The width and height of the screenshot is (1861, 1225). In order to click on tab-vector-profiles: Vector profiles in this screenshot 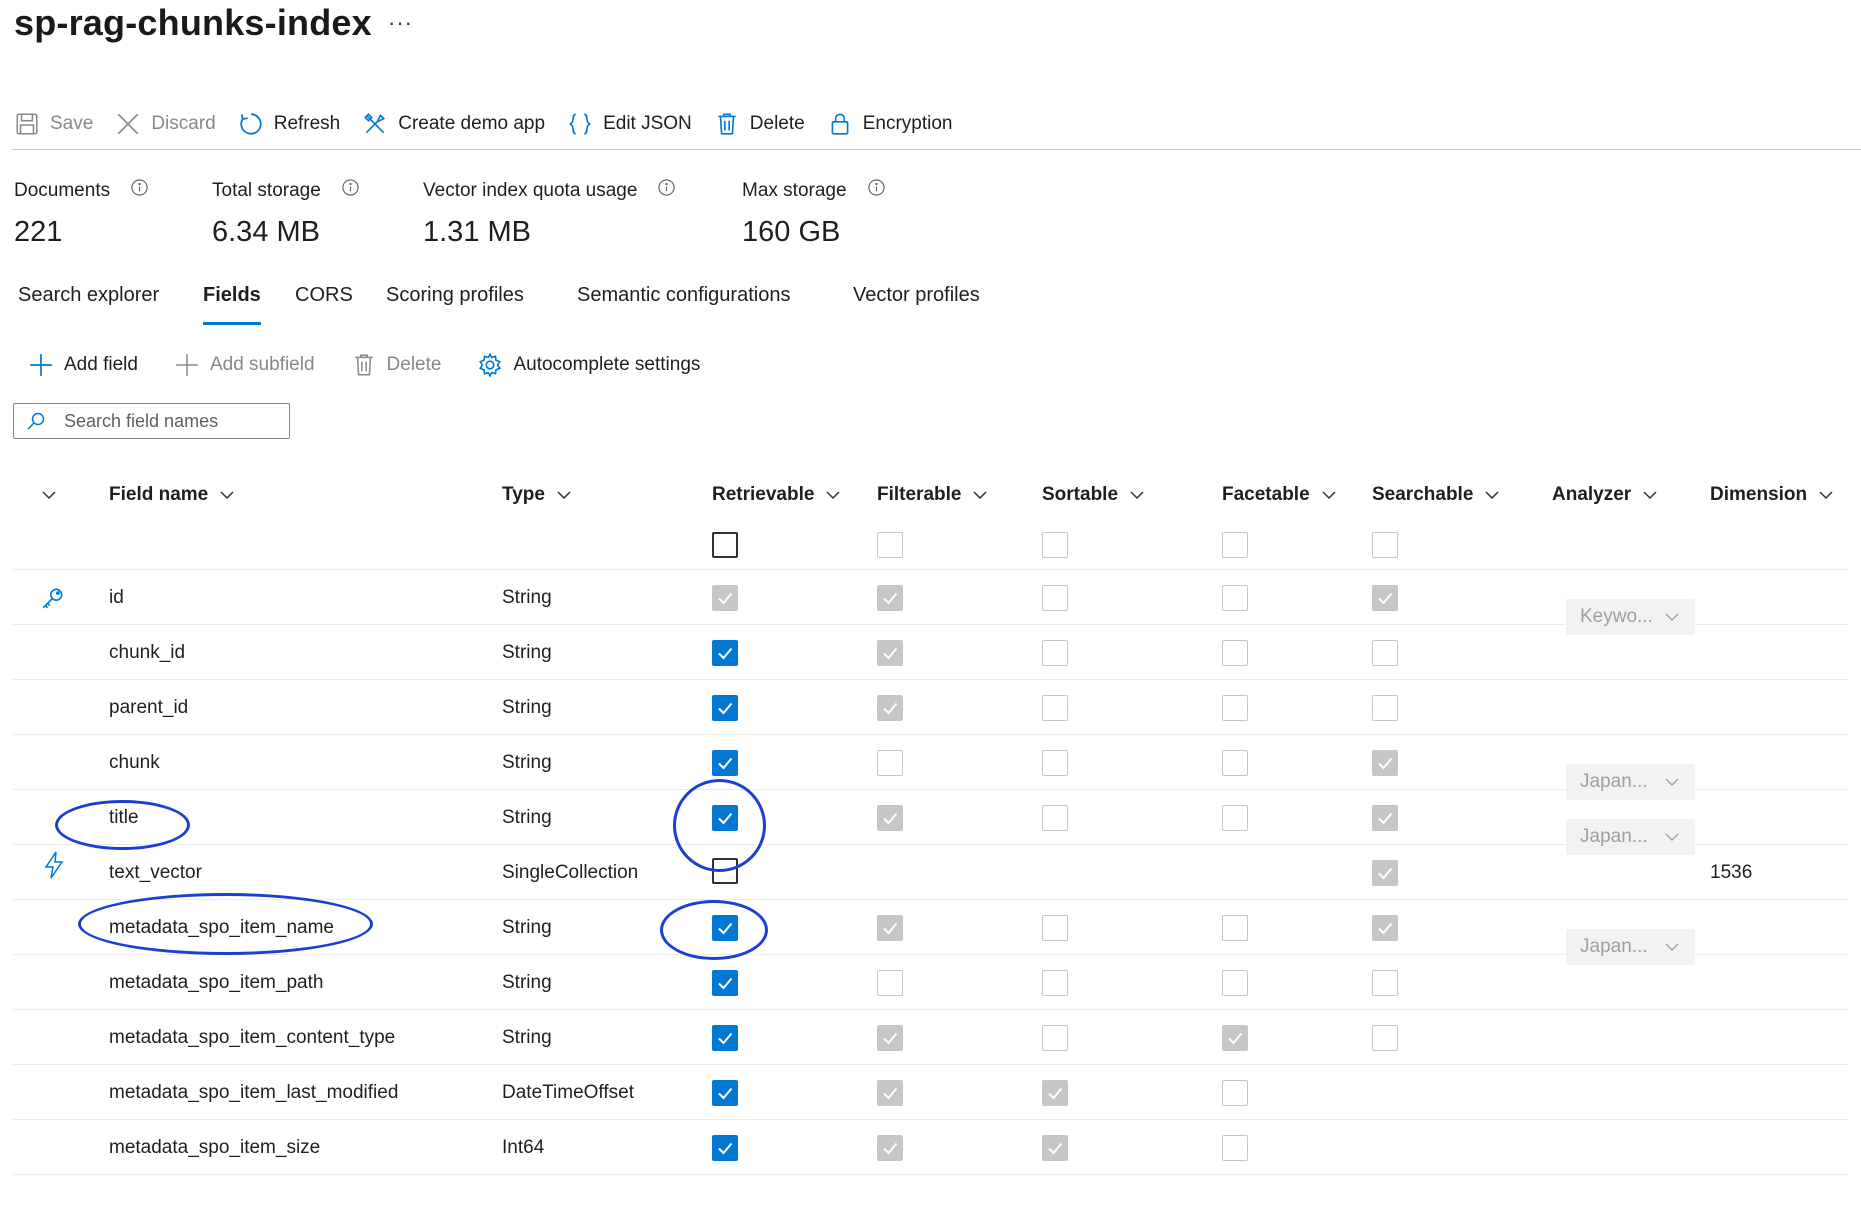, I will do `click(916, 295)`.